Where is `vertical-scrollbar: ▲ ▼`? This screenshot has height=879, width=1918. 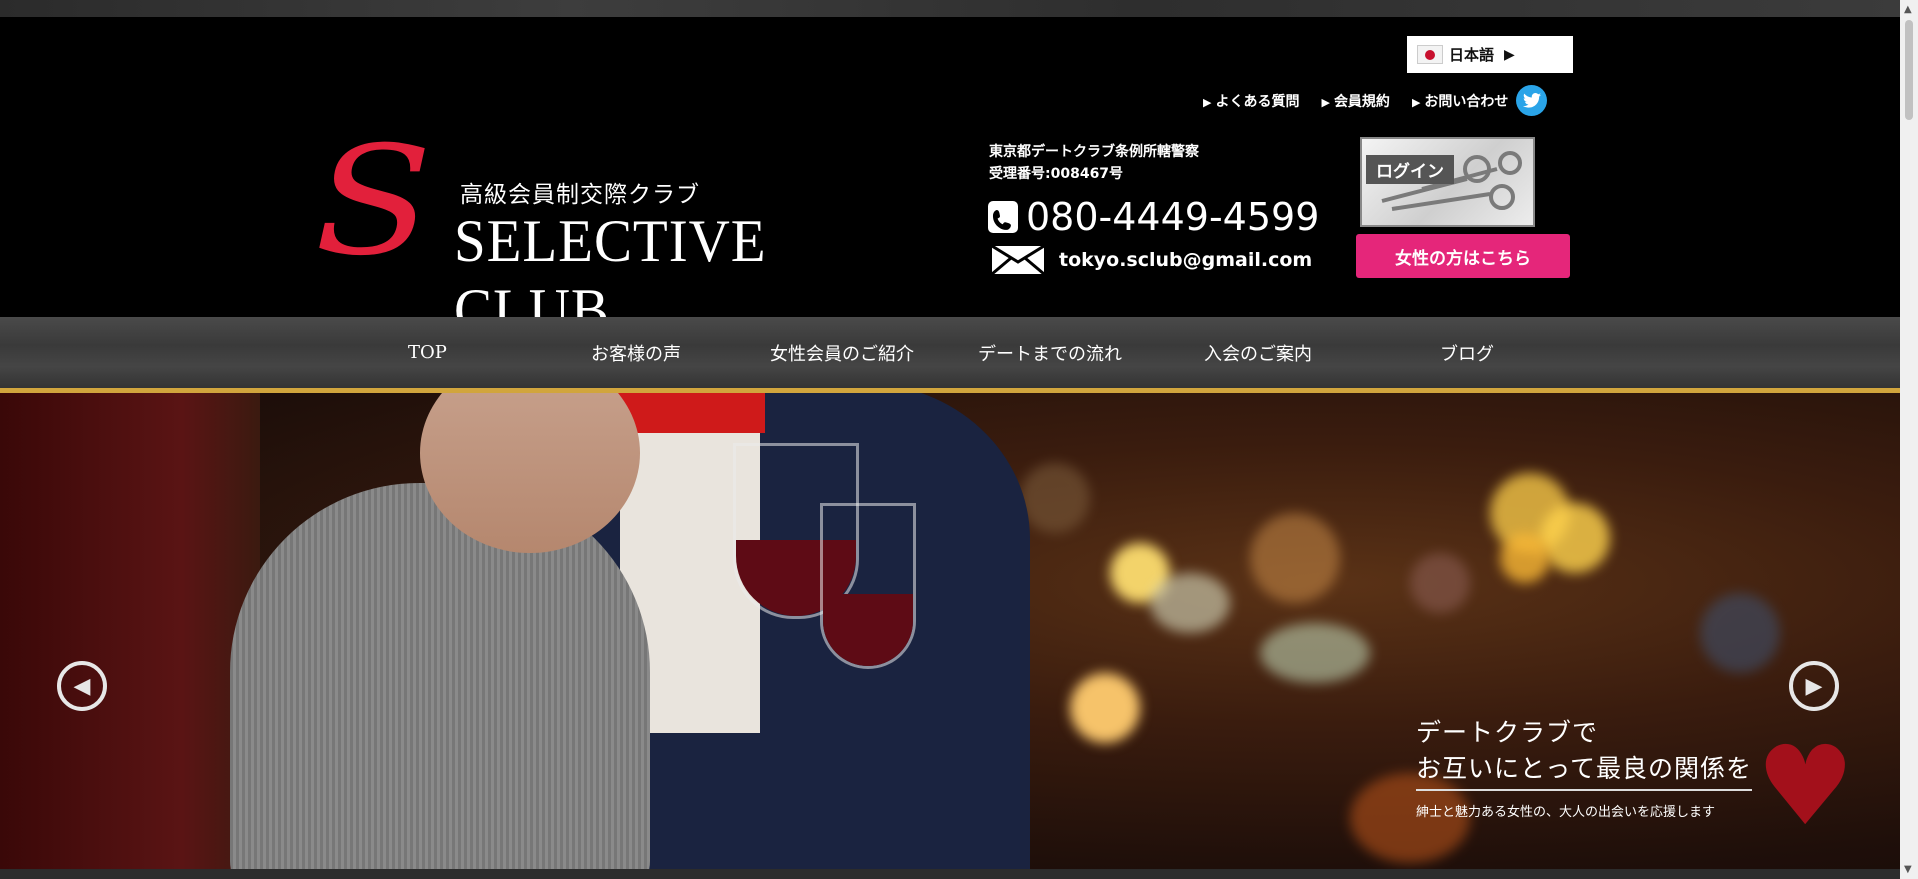 vertical-scrollbar: ▲ ▼ is located at coordinates (1909, 439).